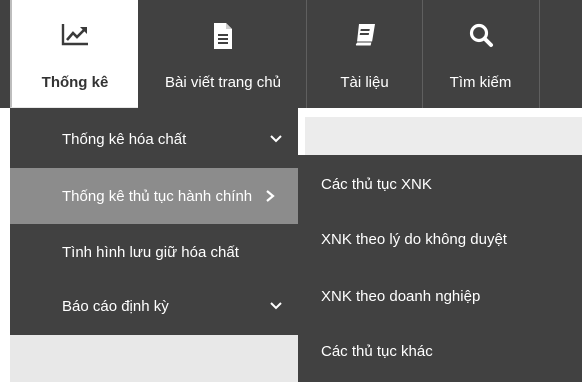 This screenshot has height=382, width=582. What do you see at coordinates (401, 296) in the screenshot?
I see `flyout-item-label: XNK theo doanh nghiệp` at bounding box center [401, 296].